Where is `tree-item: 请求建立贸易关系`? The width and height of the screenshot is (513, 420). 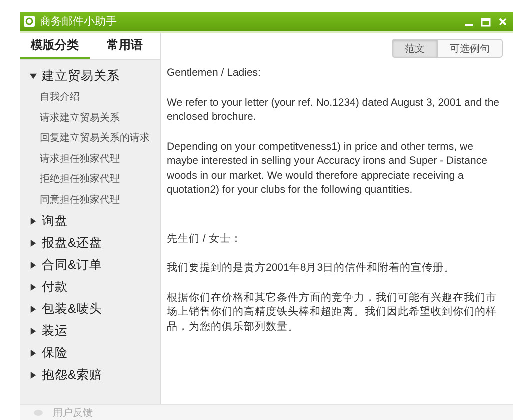
tree-item: 请求建立贸易关系 is located at coordinates (80, 117).